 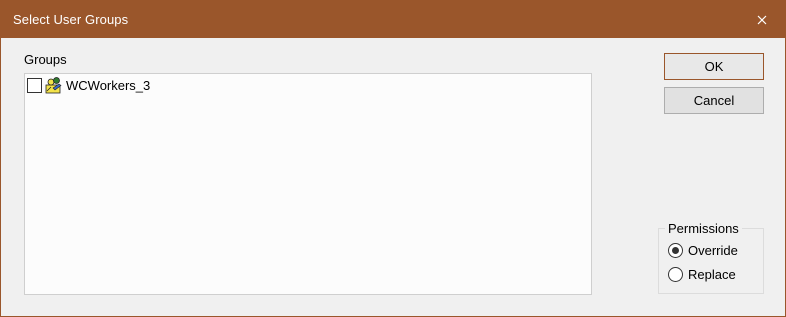 I want to click on window-title: Select User Groups, so click(x=71, y=19).